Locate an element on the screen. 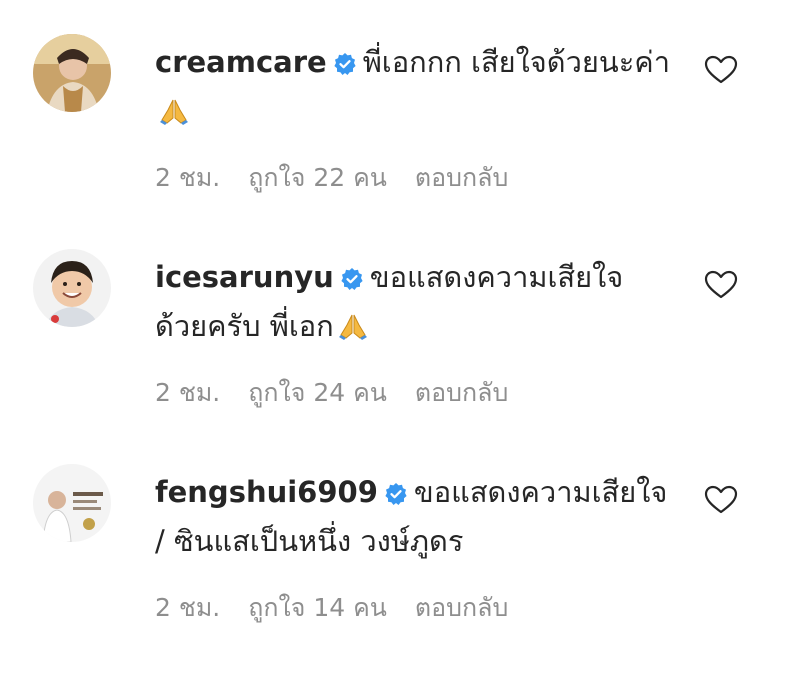 This screenshot has height=674, width=800. username-link: icesarunyu is located at coordinates (244, 277).